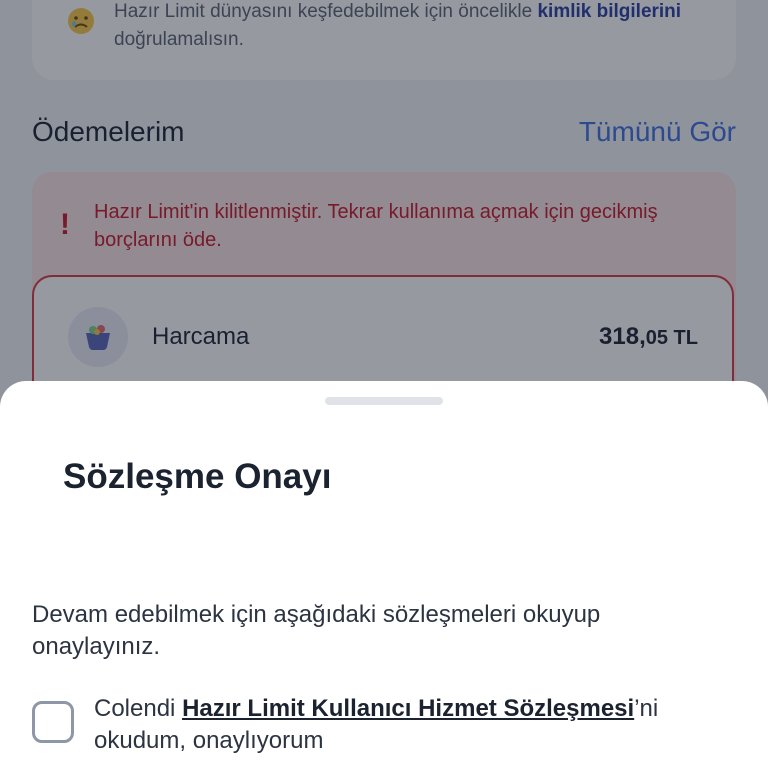 Image resolution: width=768 pixels, height=781 pixels. Describe the element at coordinates (53, 722) in the screenshot. I see `consent-checkbox` at that location.